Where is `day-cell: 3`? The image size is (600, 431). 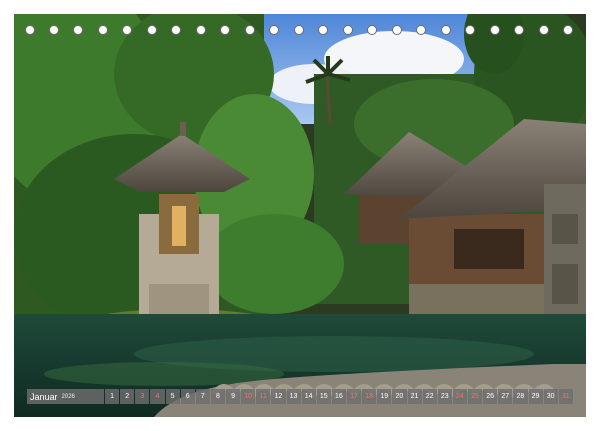 day-cell: 3 is located at coordinates (142, 396).